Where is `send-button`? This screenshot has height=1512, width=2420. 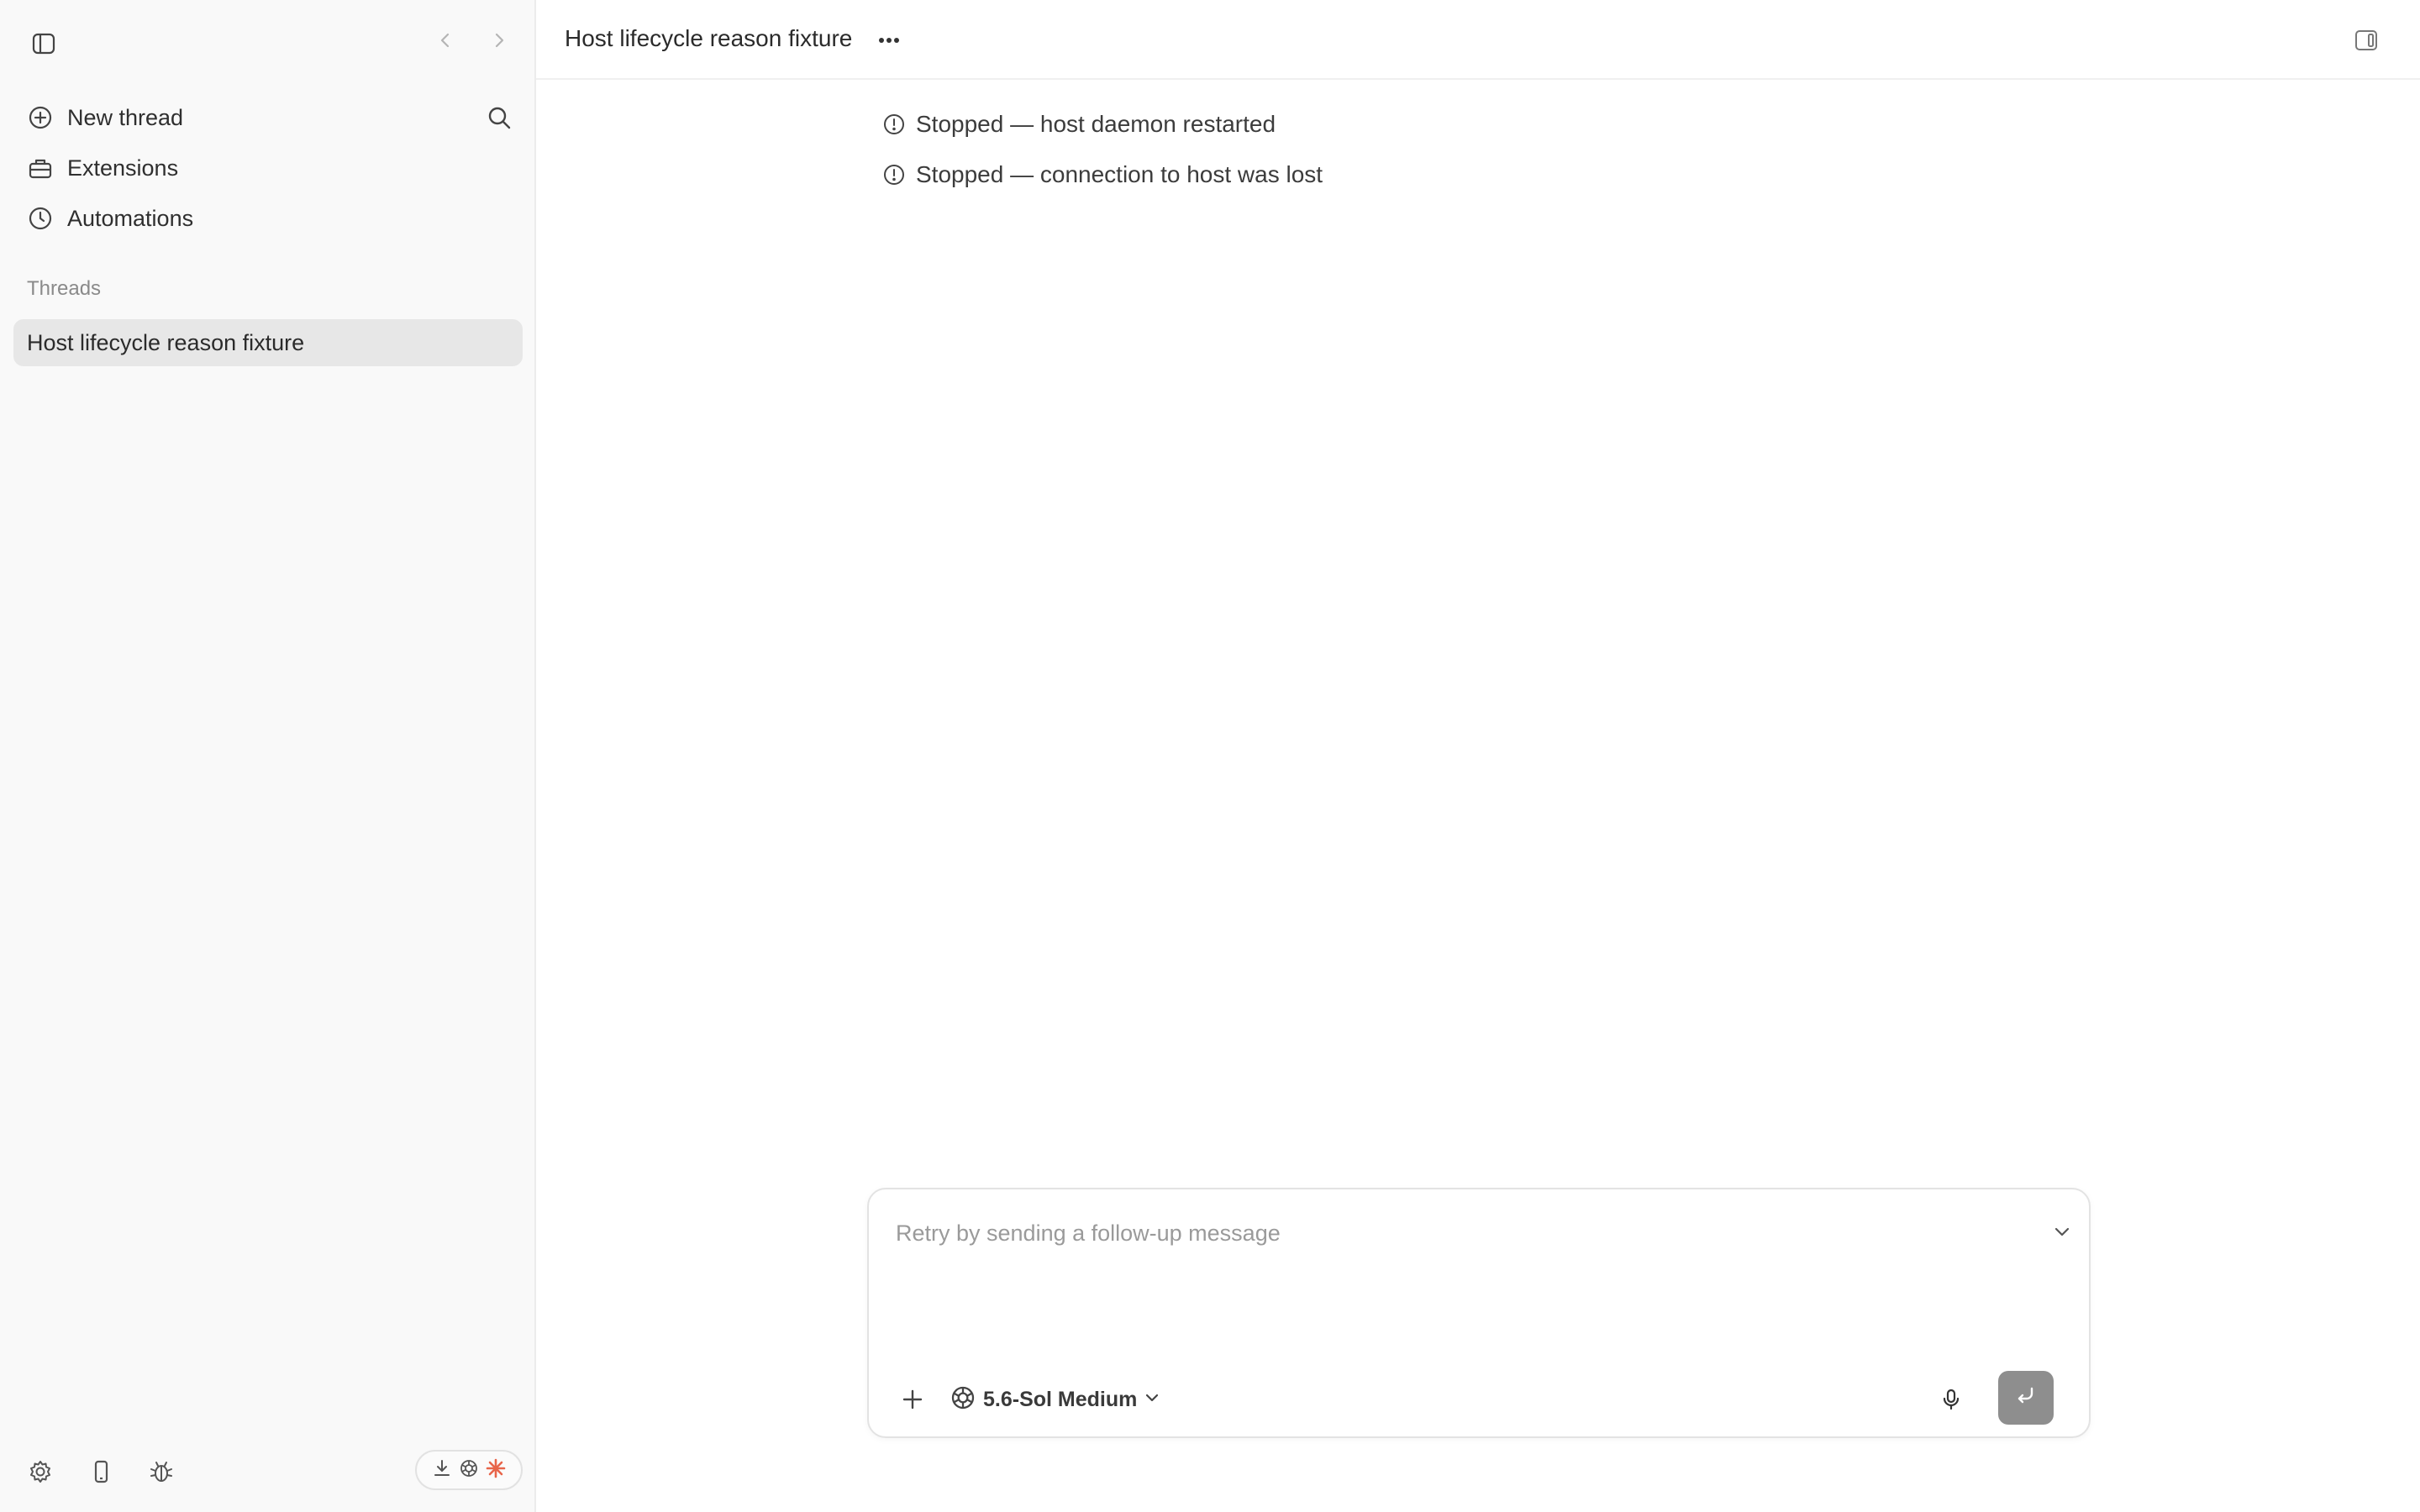
send-button is located at coordinates (2026, 1398).